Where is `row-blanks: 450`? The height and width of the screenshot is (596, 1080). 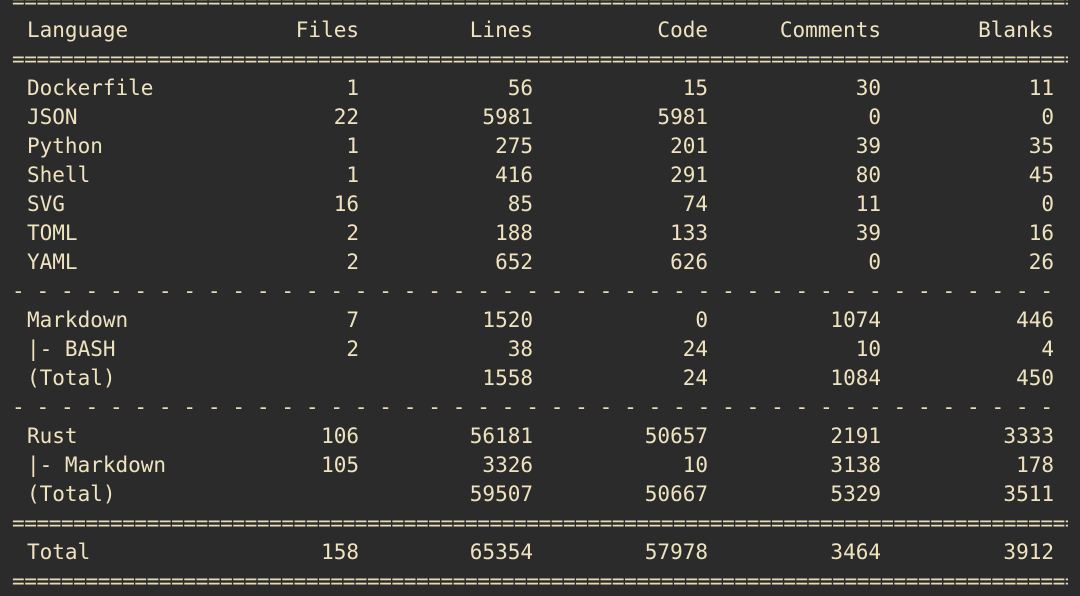 row-blanks: 450 is located at coordinates (1035, 378).